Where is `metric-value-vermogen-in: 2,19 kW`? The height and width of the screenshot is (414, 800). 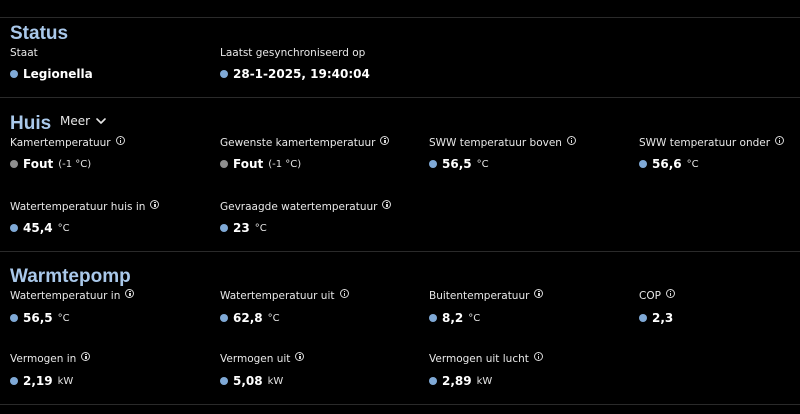 metric-value-vermogen-in: 2,19 kW is located at coordinates (41, 381).